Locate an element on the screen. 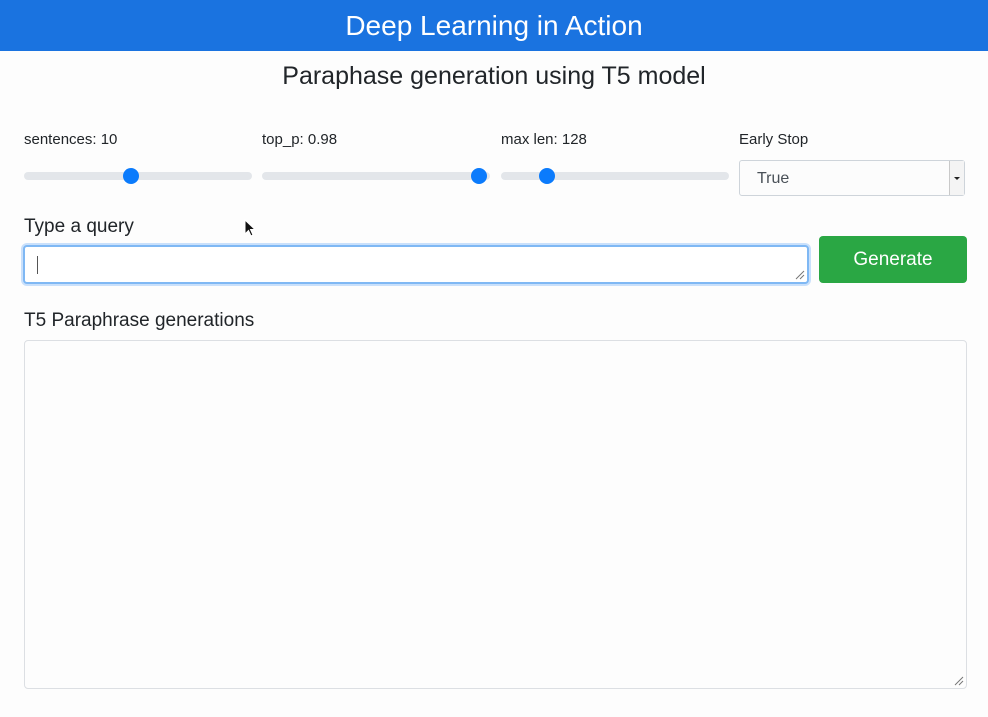 The width and height of the screenshot is (988, 717). top-p-slider-thumb is located at coordinates (478, 176).